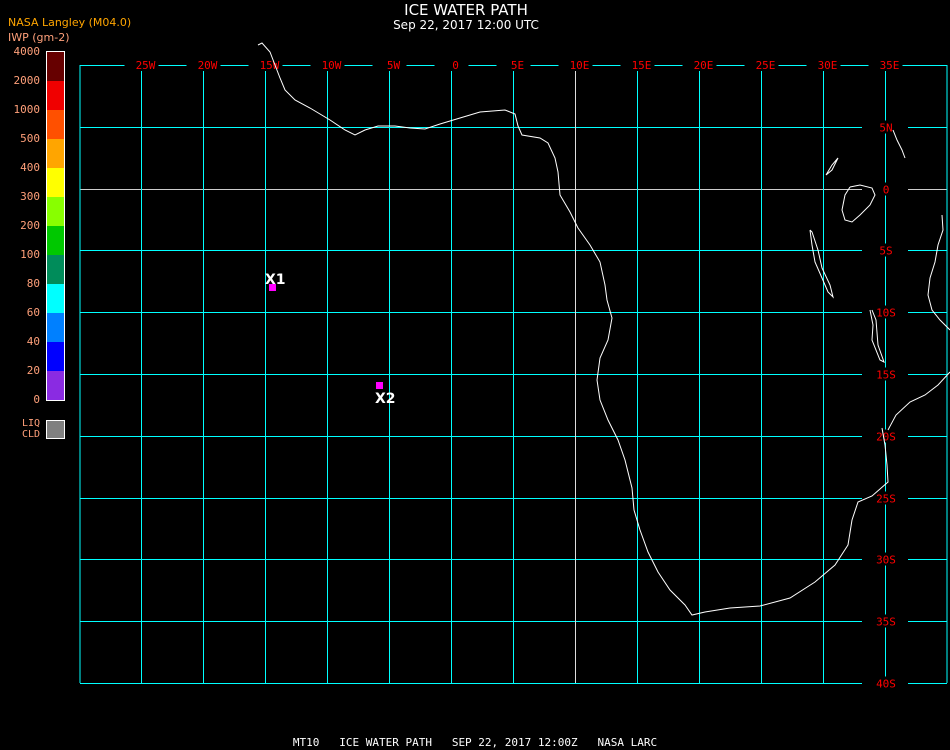 This screenshot has width=950, height=750. What do you see at coordinates (918, 401) in the screenshot?
I see `mozambique-coast` at bounding box center [918, 401].